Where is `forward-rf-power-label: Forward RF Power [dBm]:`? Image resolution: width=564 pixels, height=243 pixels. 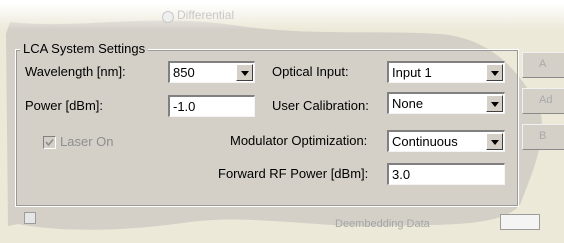 forward-rf-power-label: Forward RF Power [dBm]: is located at coordinates (293, 173).